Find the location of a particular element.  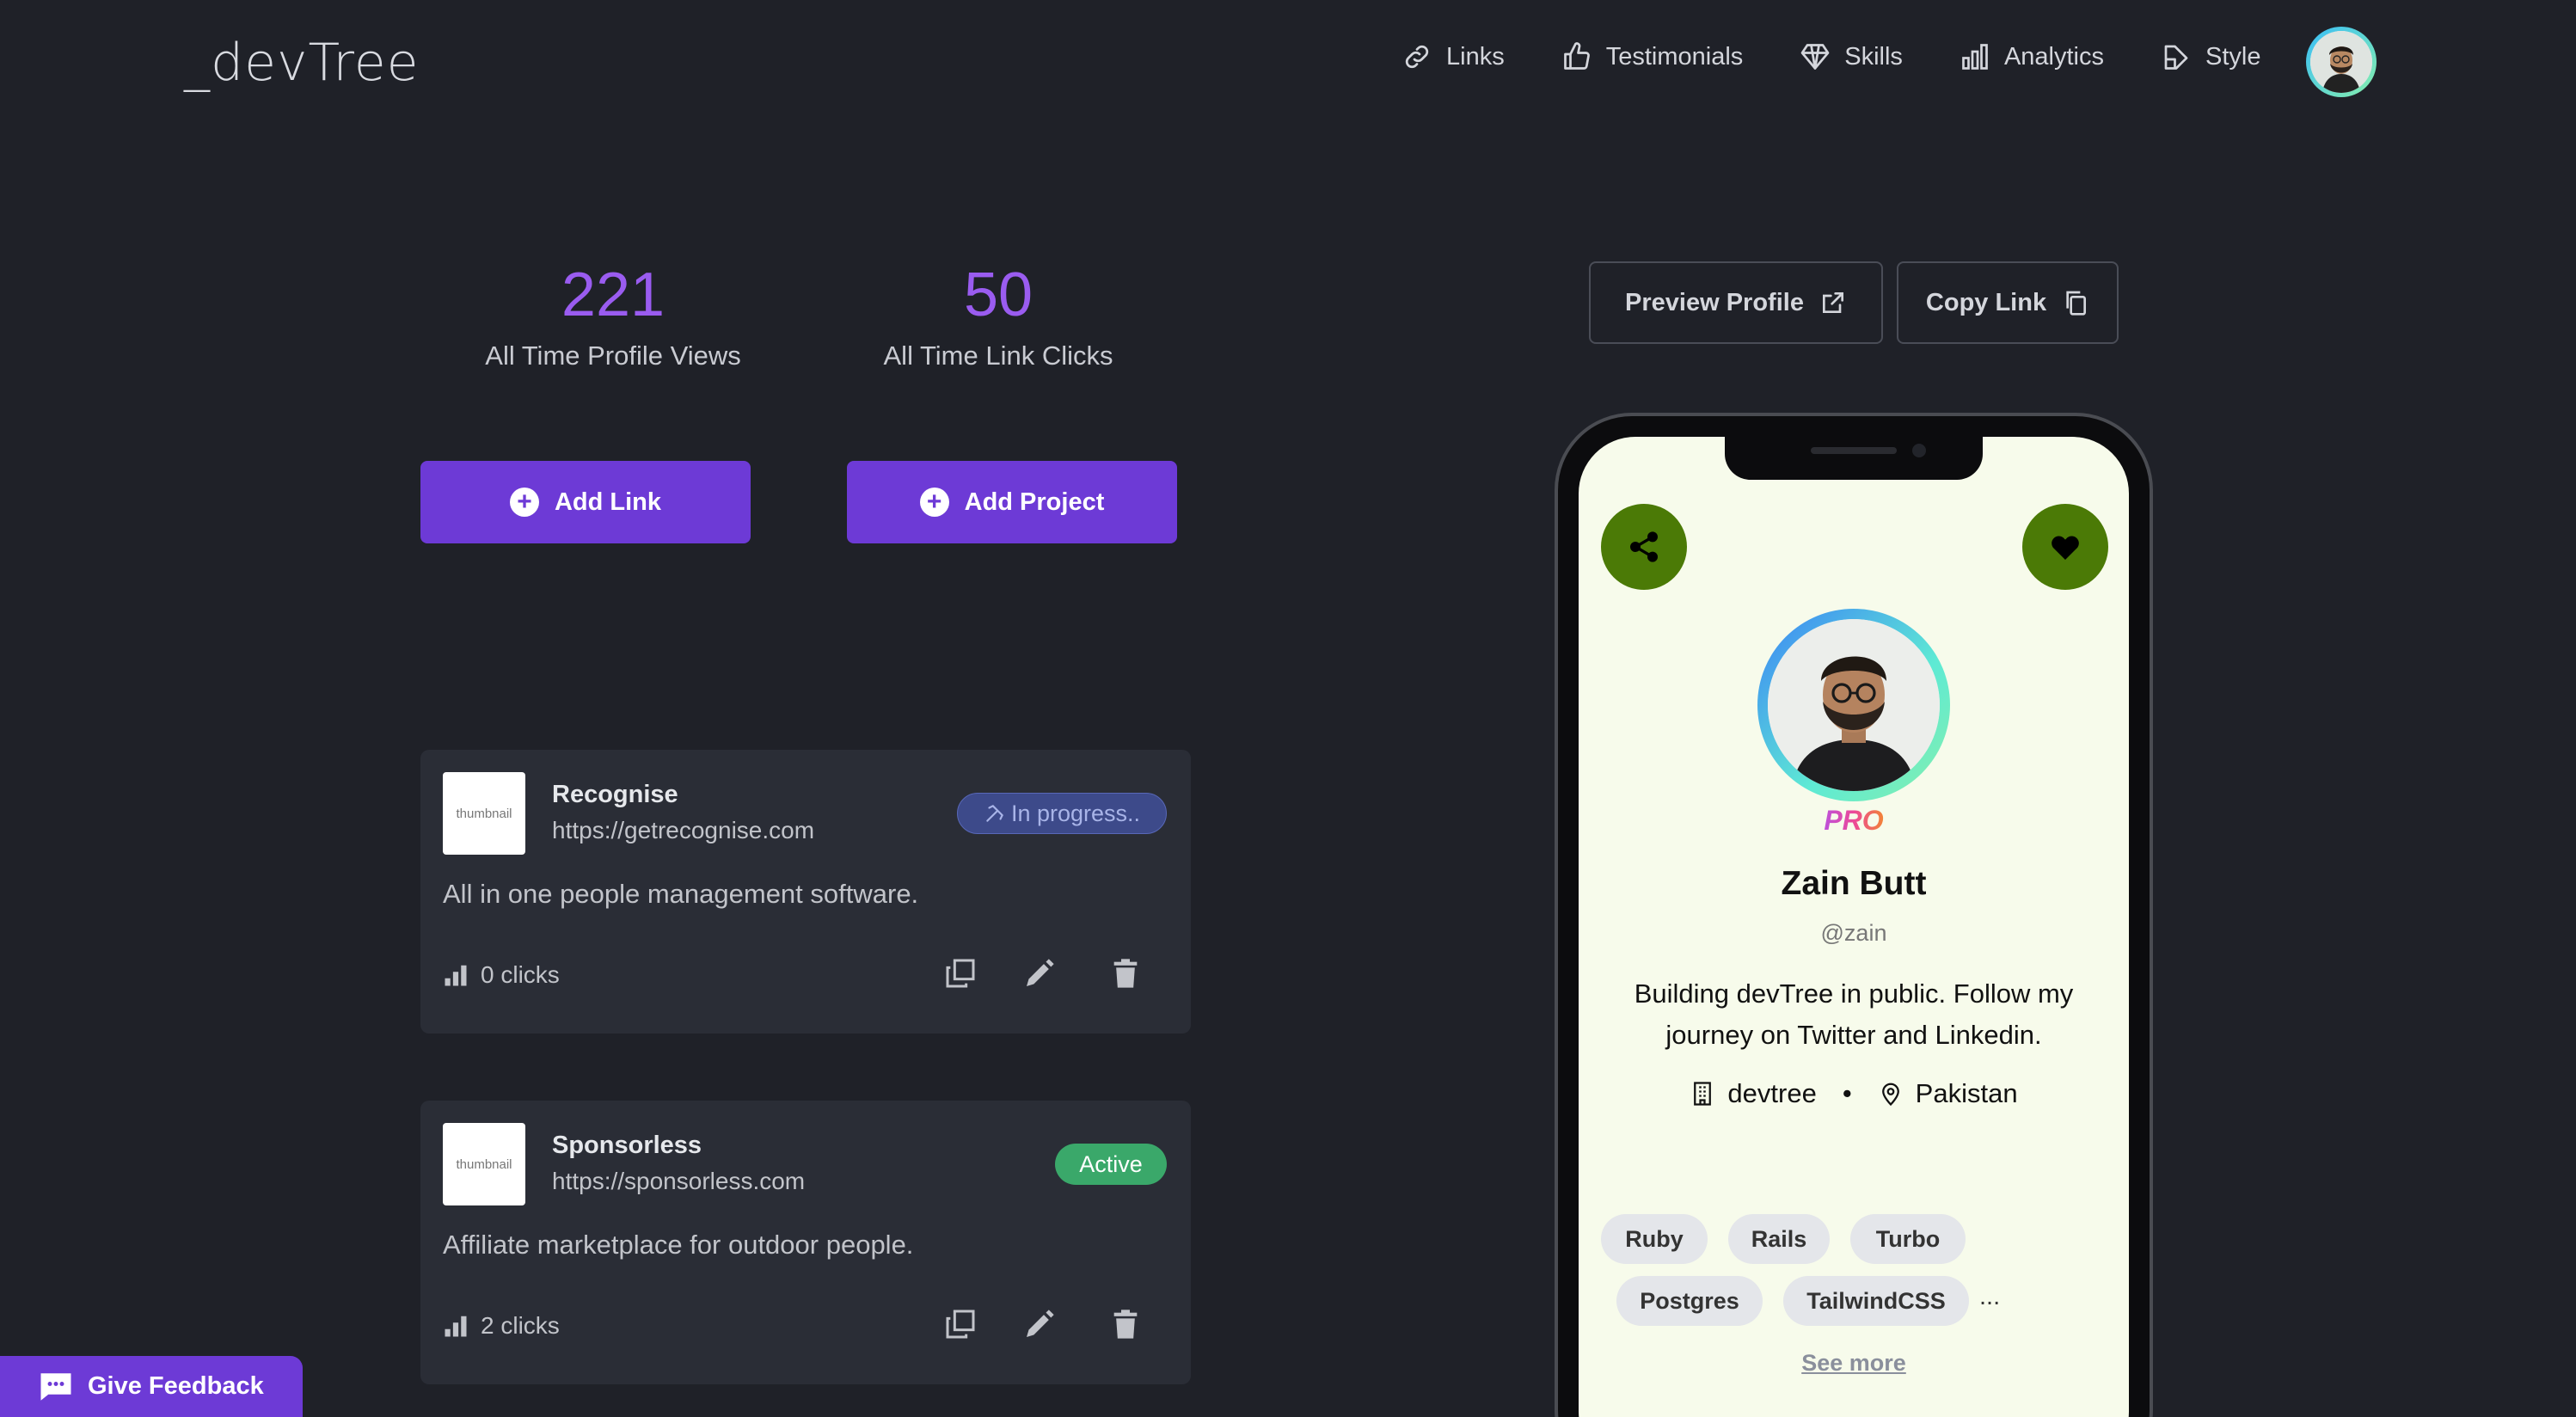

nav-analytics: Analytics is located at coordinates (2032, 57).